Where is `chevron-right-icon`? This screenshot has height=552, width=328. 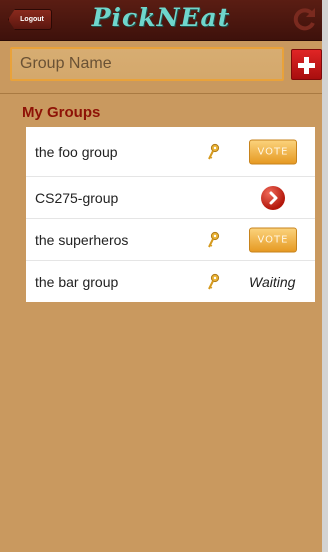 chevron-right-icon is located at coordinates (273, 197).